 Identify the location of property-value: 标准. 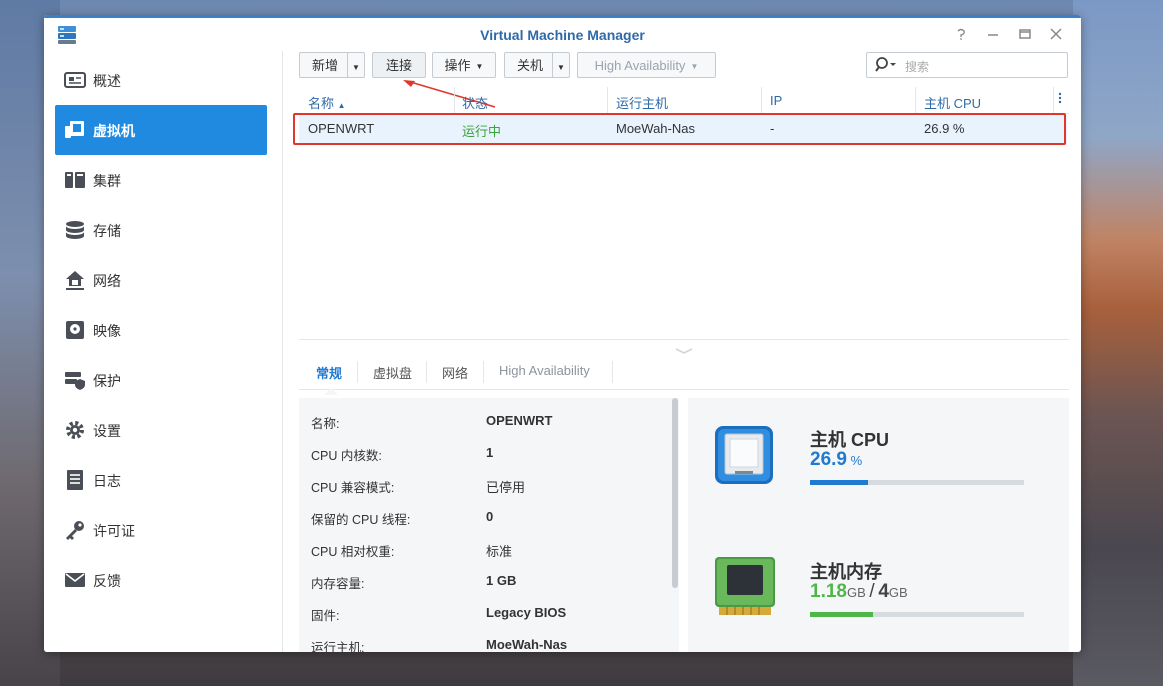
(499, 551).